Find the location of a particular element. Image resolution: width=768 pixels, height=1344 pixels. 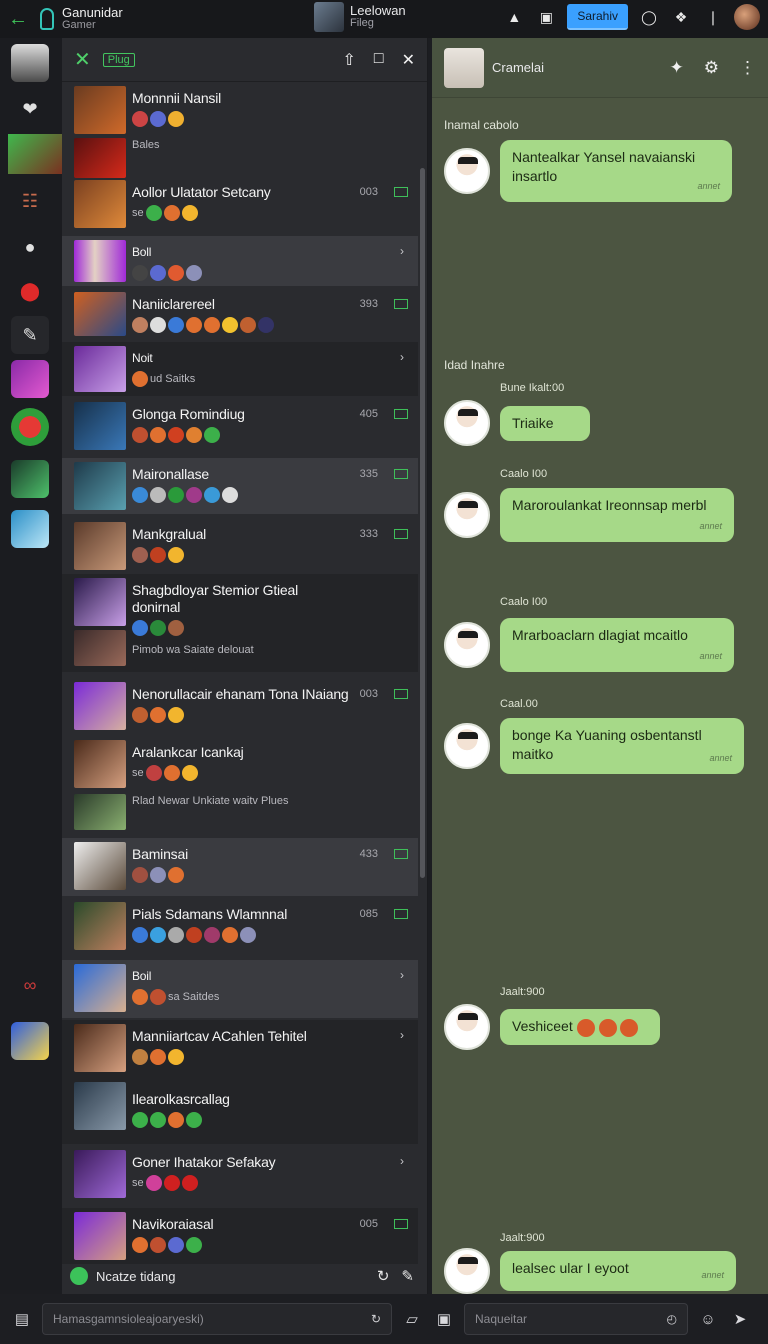

message-time: Jaalt:900 is located at coordinates (522, 1238).